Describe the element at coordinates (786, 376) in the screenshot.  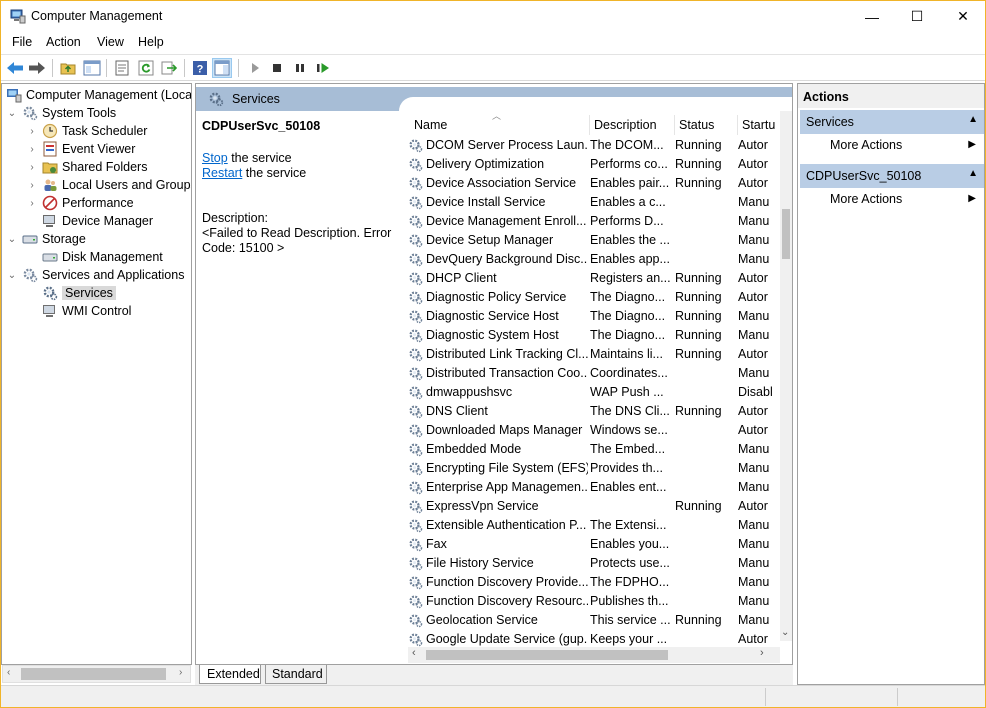
I see `list-vertical-scrollbar: ⌄` at that location.